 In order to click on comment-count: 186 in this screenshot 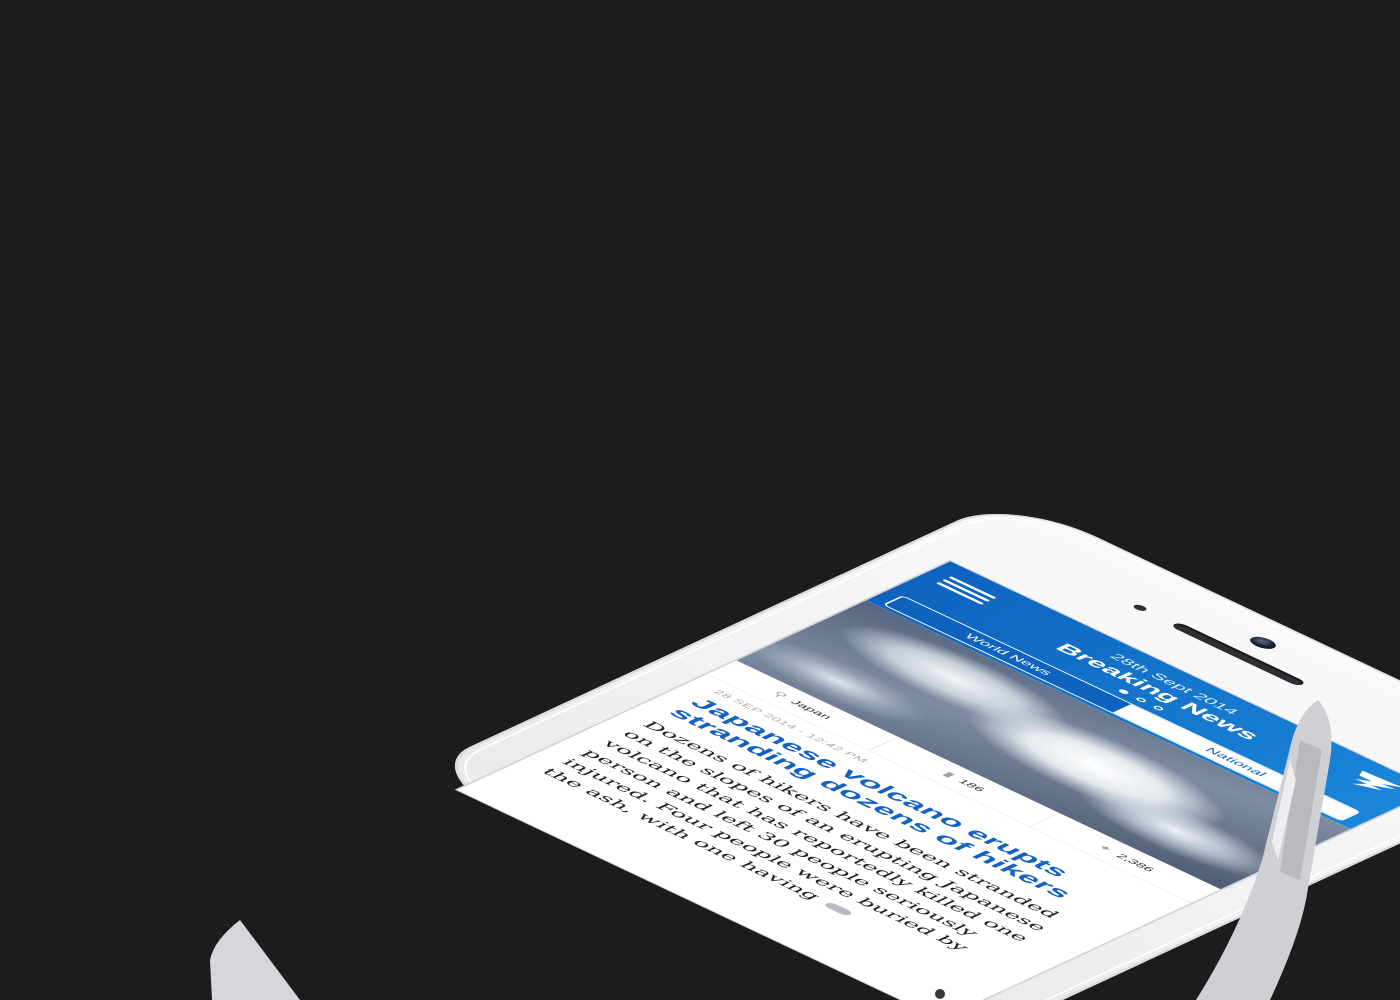, I will do `click(971, 785)`.